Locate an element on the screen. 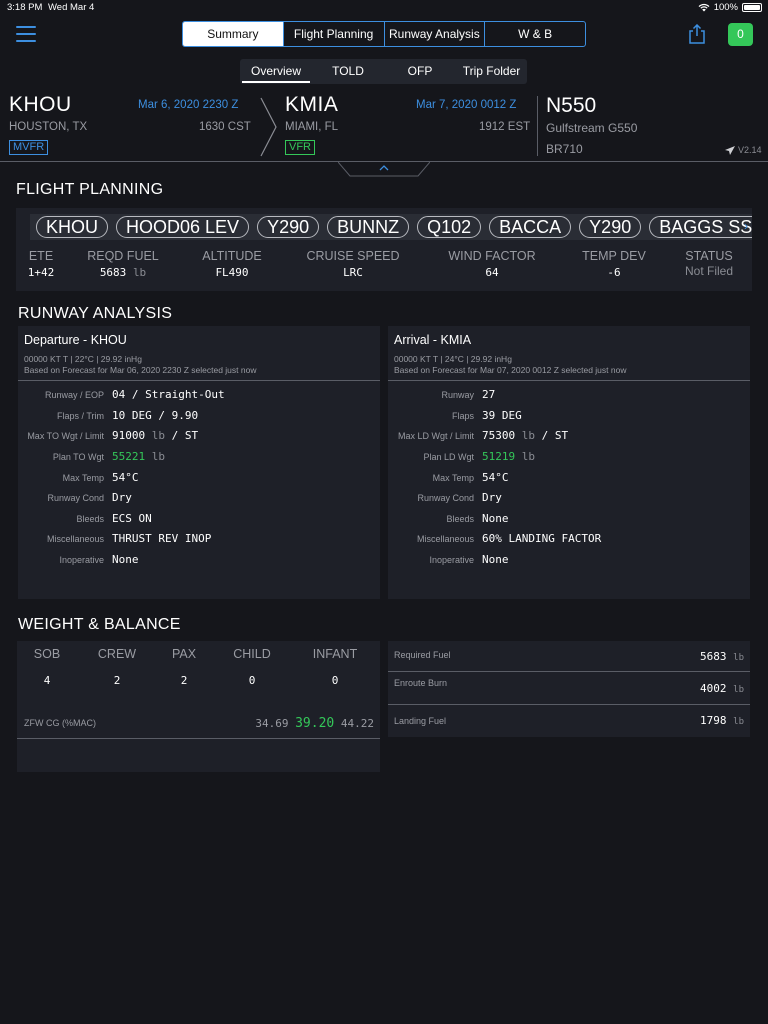 Image resolution: width=768 pixels, height=1024 pixels. reqd-fuel-cell: REQD FUEL 5683 lb is located at coordinates (123, 264).